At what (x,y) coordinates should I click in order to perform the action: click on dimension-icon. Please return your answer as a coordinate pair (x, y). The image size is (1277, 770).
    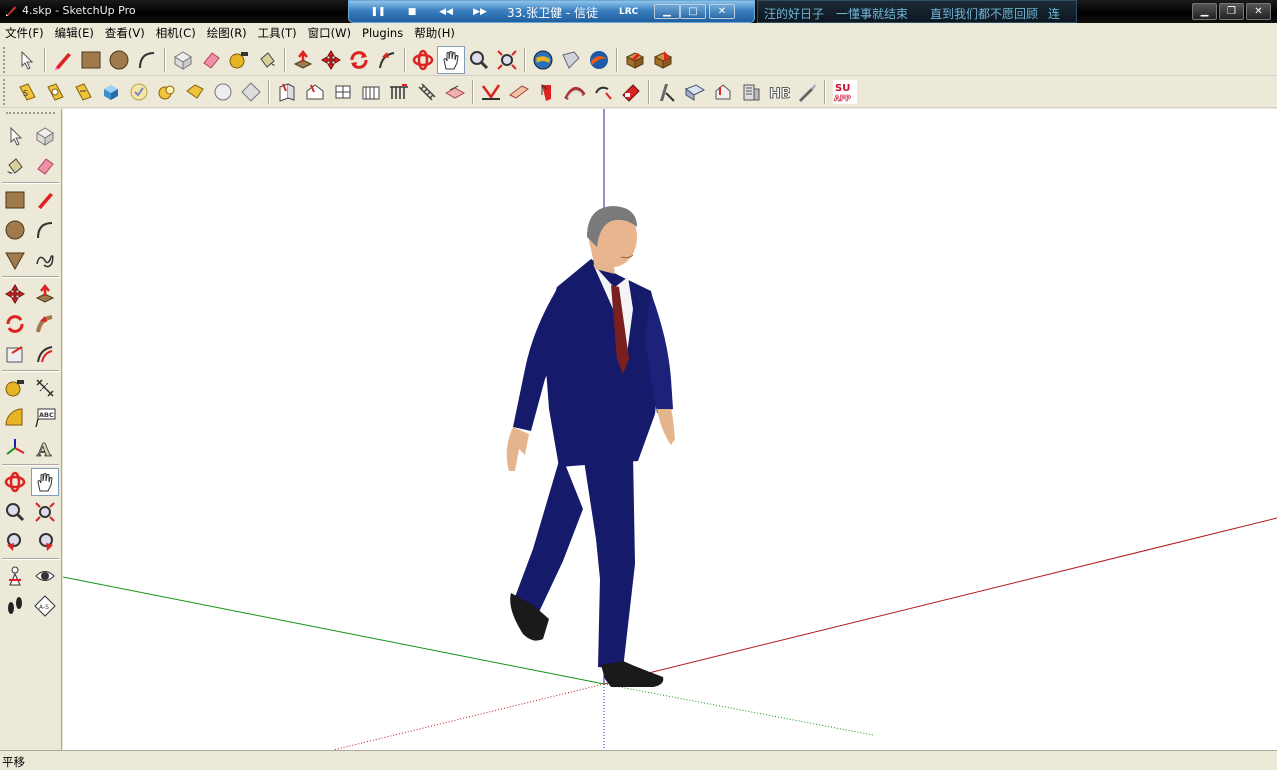
    Looking at the image, I should click on (45, 388).